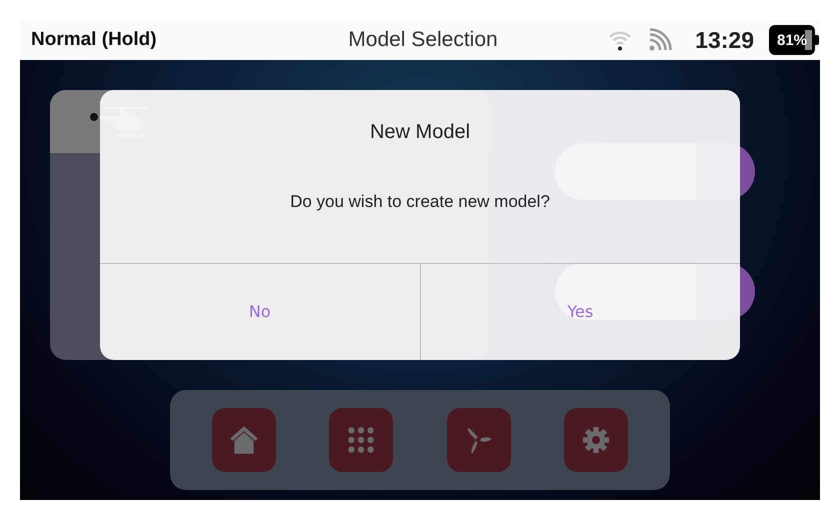 The width and height of the screenshot is (840, 520). What do you see at coordinates (660, 40) in the screenshot?
I see `signal-icon` at bounding box center [660, 40].